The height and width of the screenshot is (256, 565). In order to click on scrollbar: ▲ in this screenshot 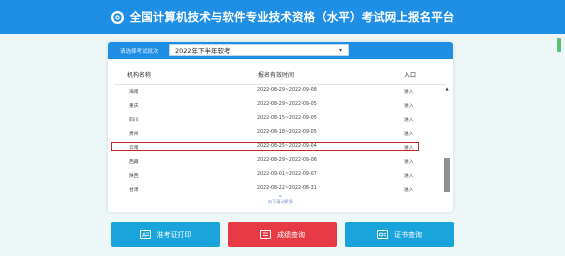, I will do `click(447, 140)`.